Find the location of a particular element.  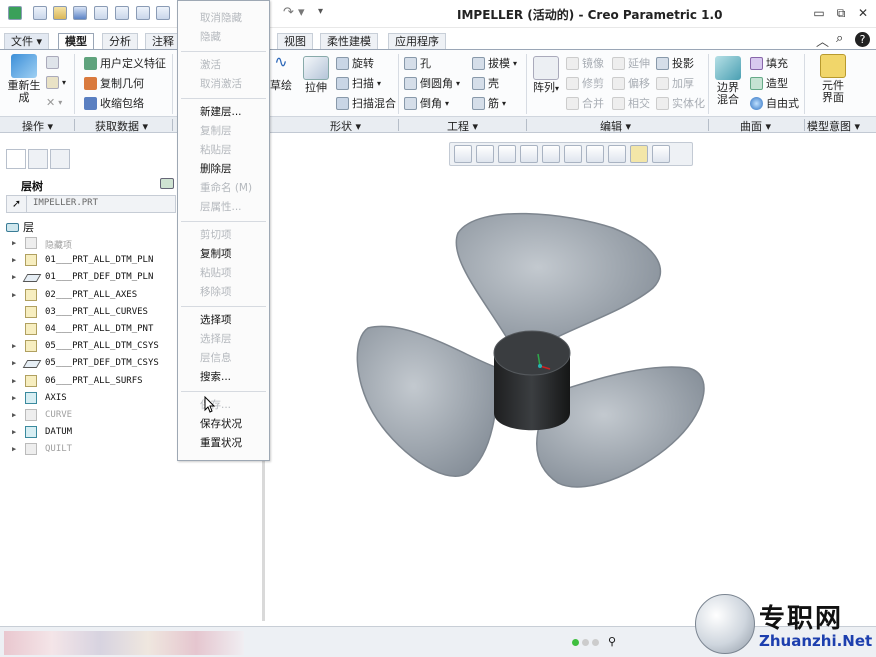

mirror-button: 镜像 is located at coordinates (585, 63).